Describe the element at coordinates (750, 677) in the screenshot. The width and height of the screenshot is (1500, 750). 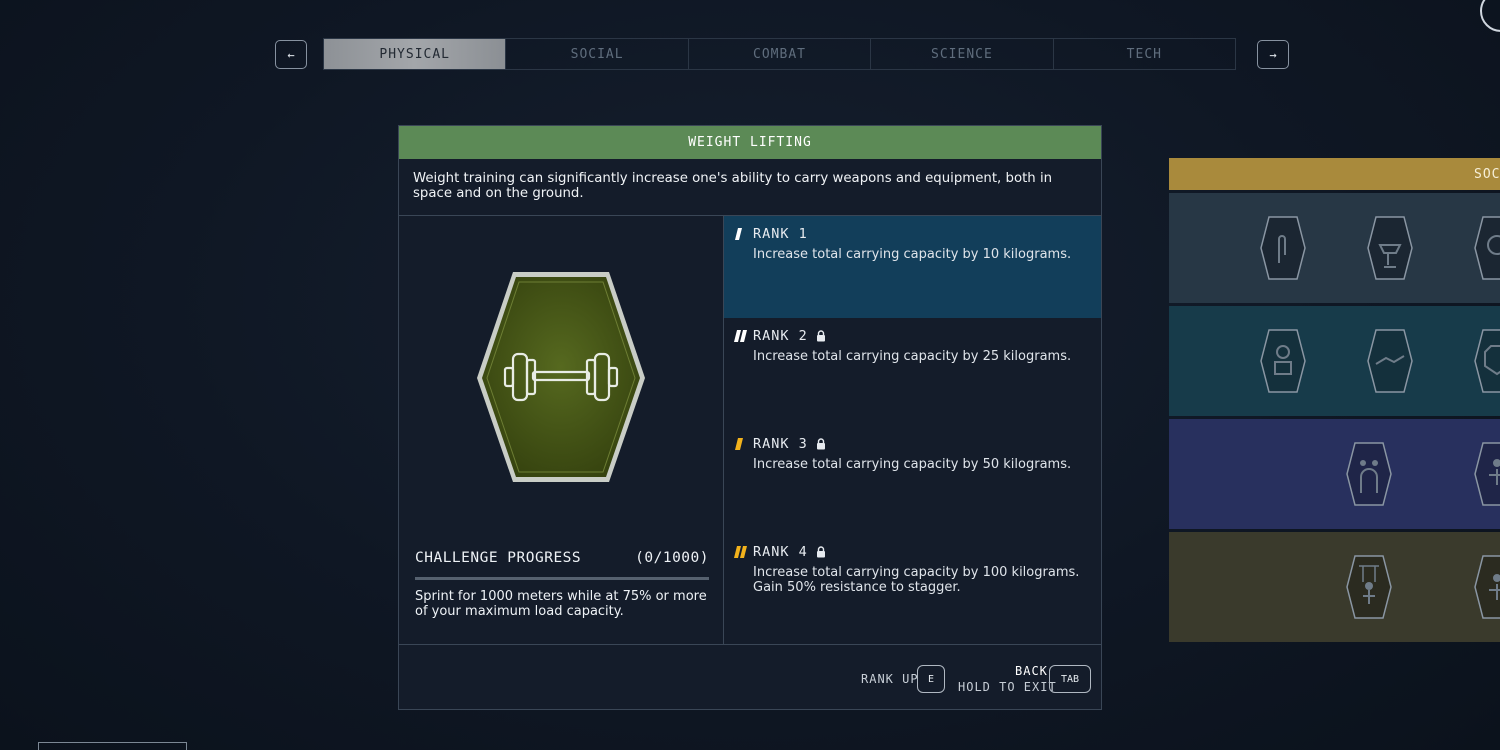
I see `panel-footer: RANK UP E BACK HOLD TO EXIT TAB` at that location.